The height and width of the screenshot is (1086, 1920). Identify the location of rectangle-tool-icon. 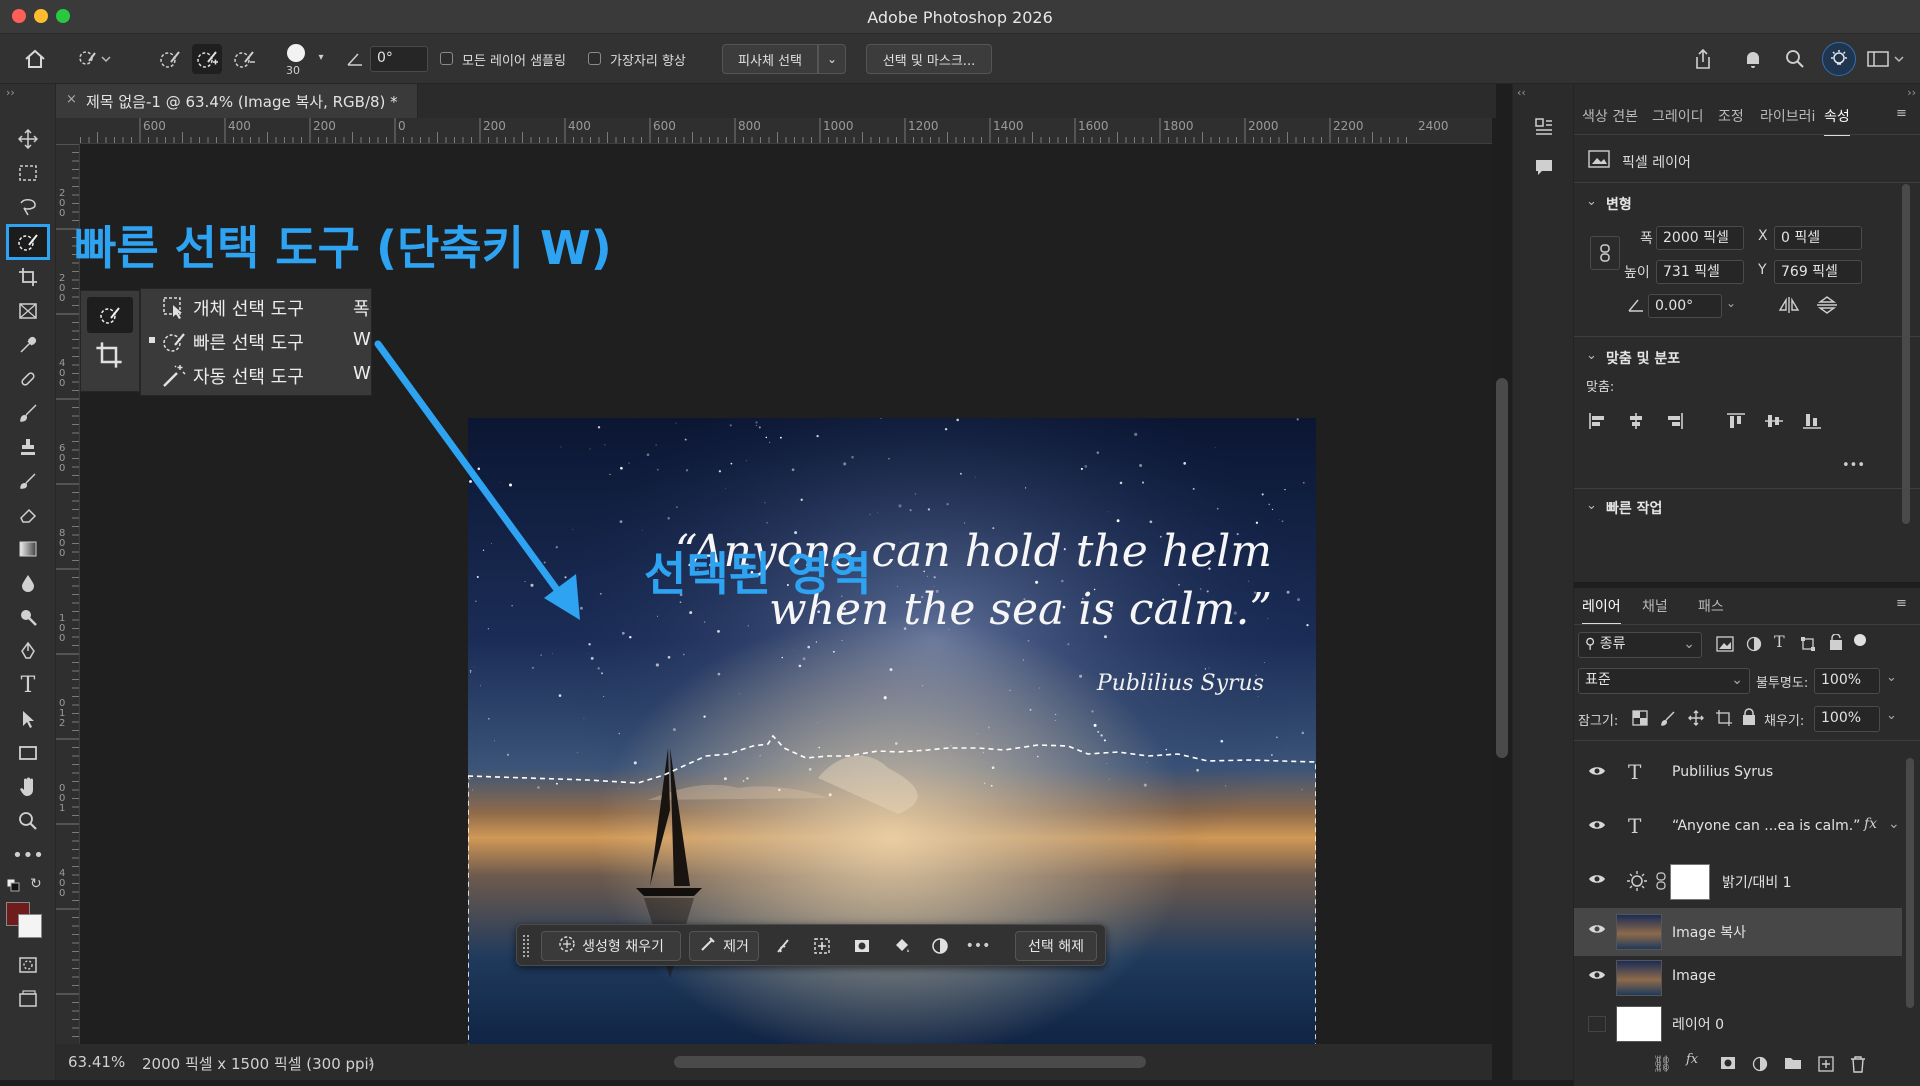
(28, 753).